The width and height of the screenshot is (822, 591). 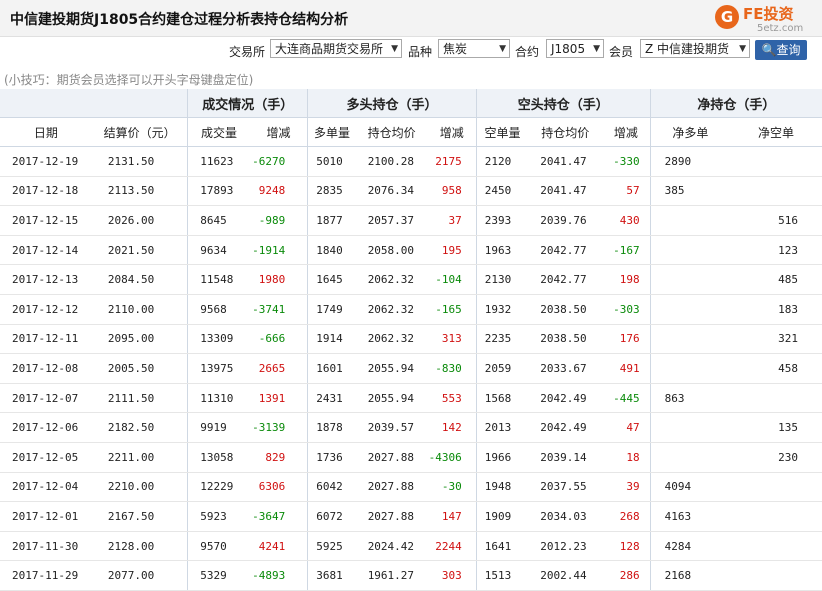 I want to click on cell-date: 2017-12-08, so click(x=46, y=368).